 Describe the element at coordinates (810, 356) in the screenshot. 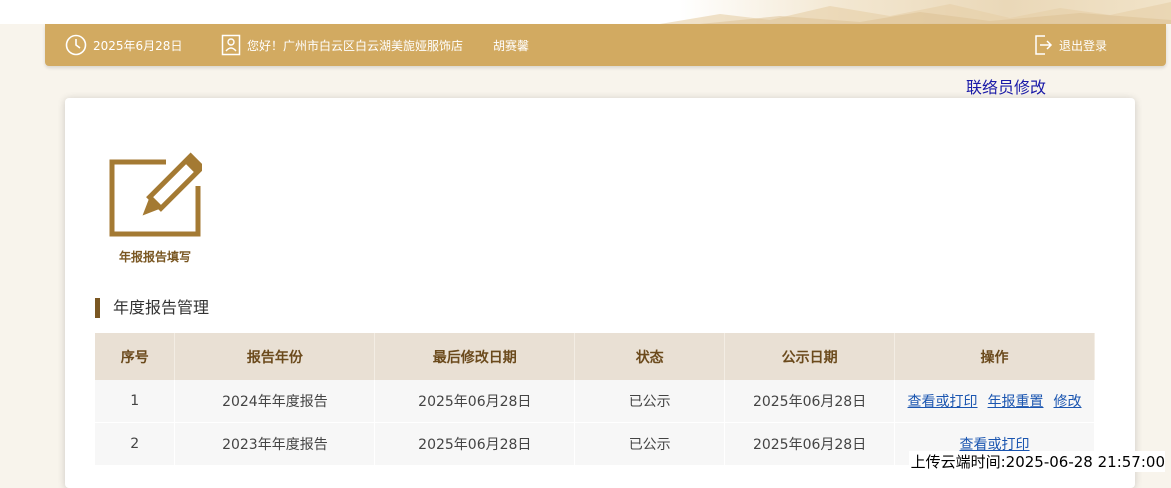

I see `col-header-published: 公示日期` at that location.